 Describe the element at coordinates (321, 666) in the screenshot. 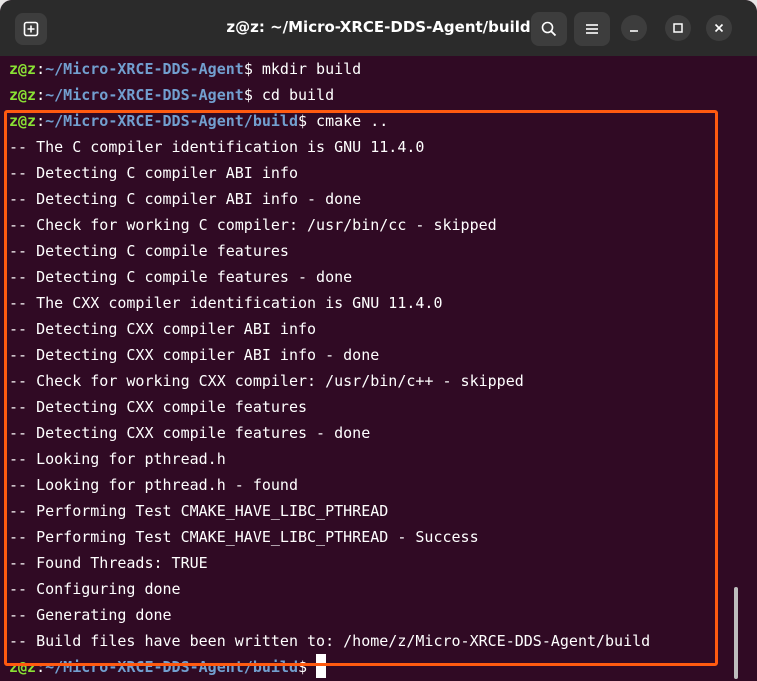

I see `text-cursor` at that location.